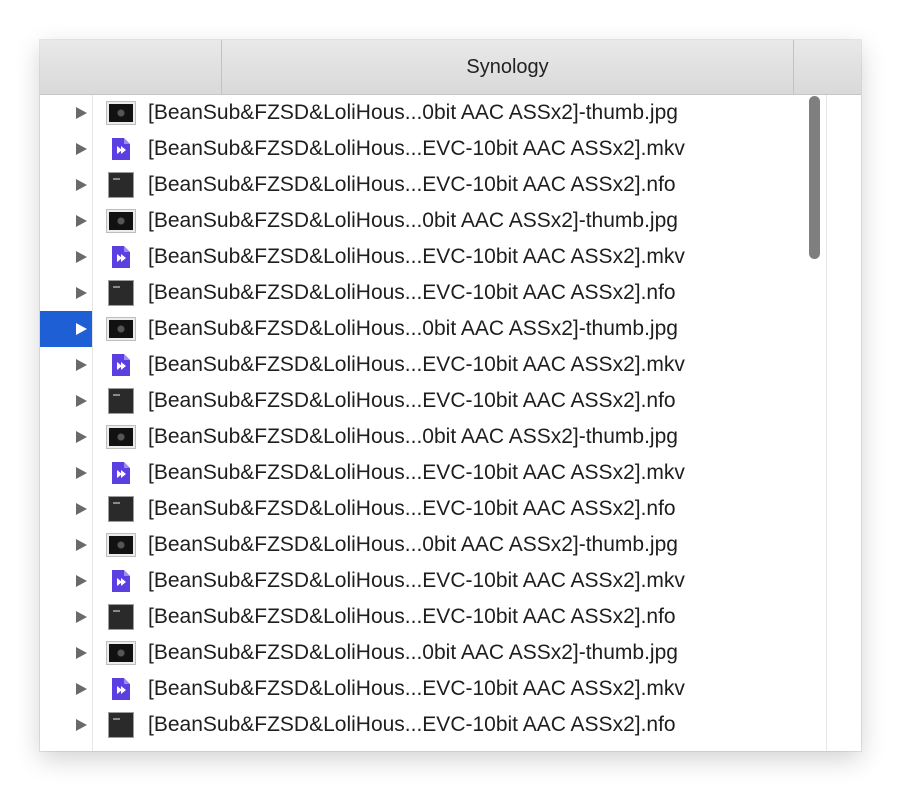 Image resolution: width=902 pixels, height=796 pixels. Describe the element at coordinates (814, 177) in the screenshot. I see `vertical-scrollbar` at that location.